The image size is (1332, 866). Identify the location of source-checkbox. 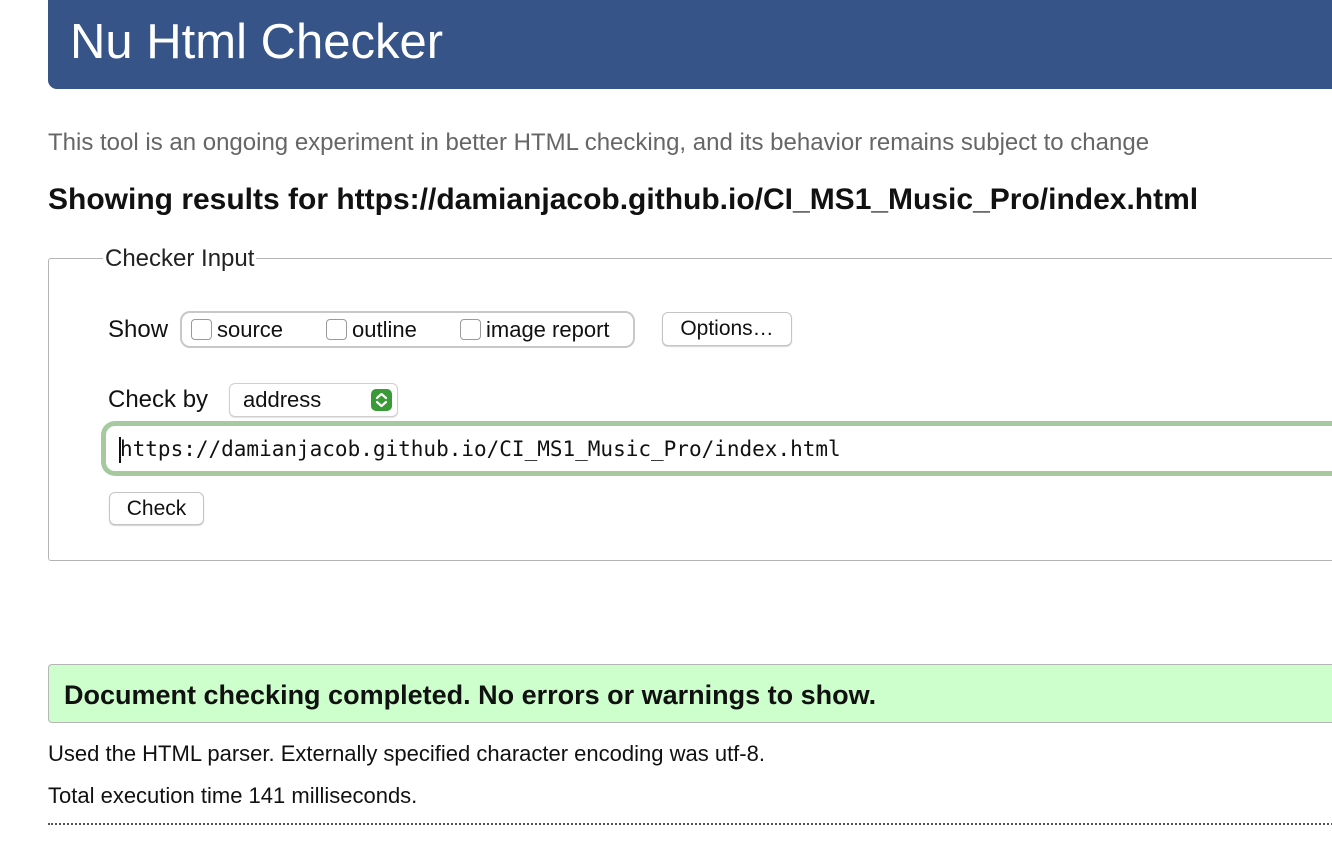
(201, 329).